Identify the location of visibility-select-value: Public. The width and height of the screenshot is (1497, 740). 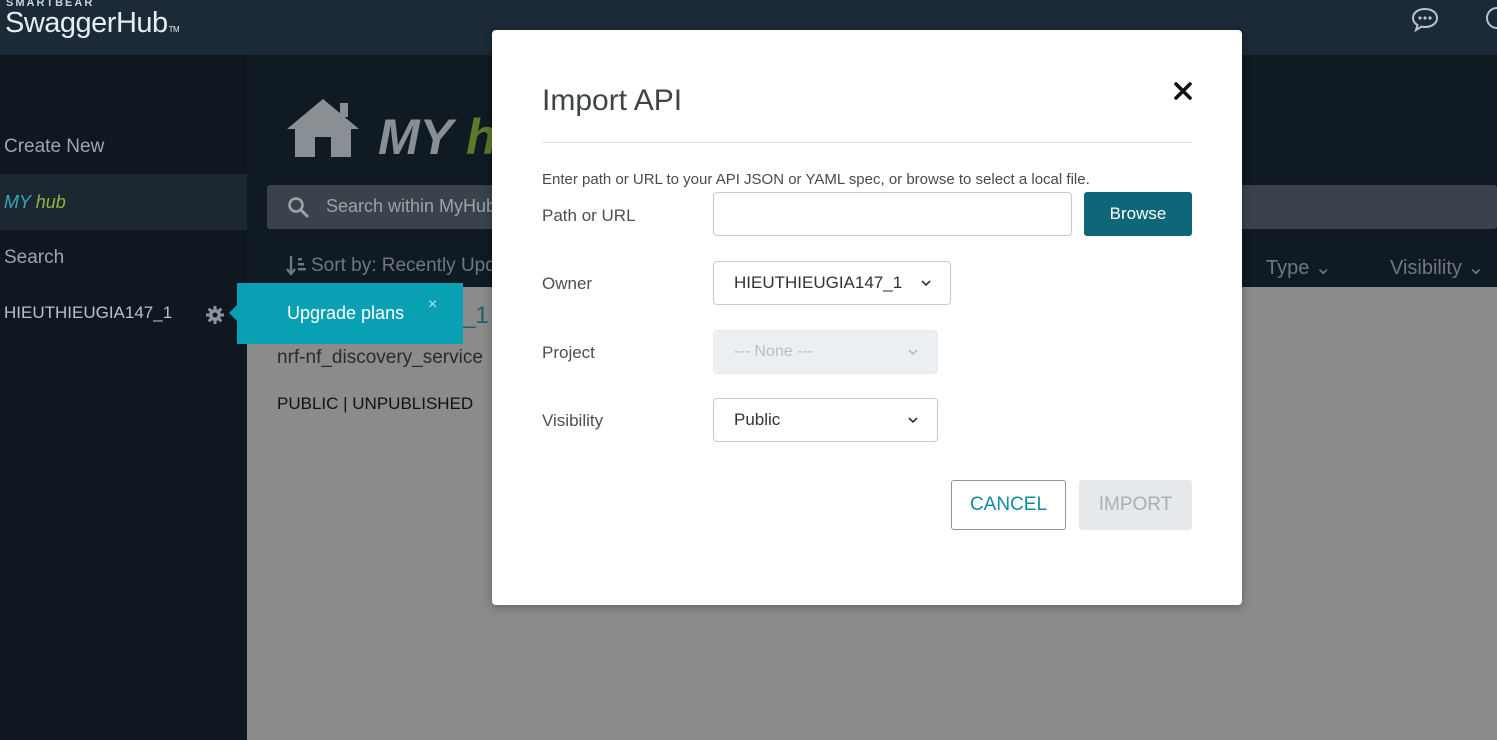
(757, 419).